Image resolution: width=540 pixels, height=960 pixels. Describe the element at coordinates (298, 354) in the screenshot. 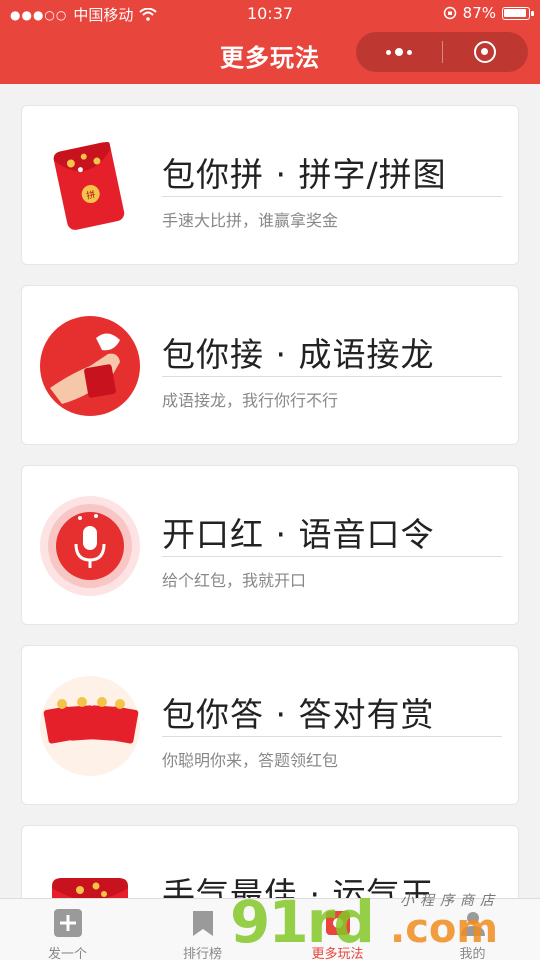

I see `card-title: 包你接 · 成语接龙` at that location.